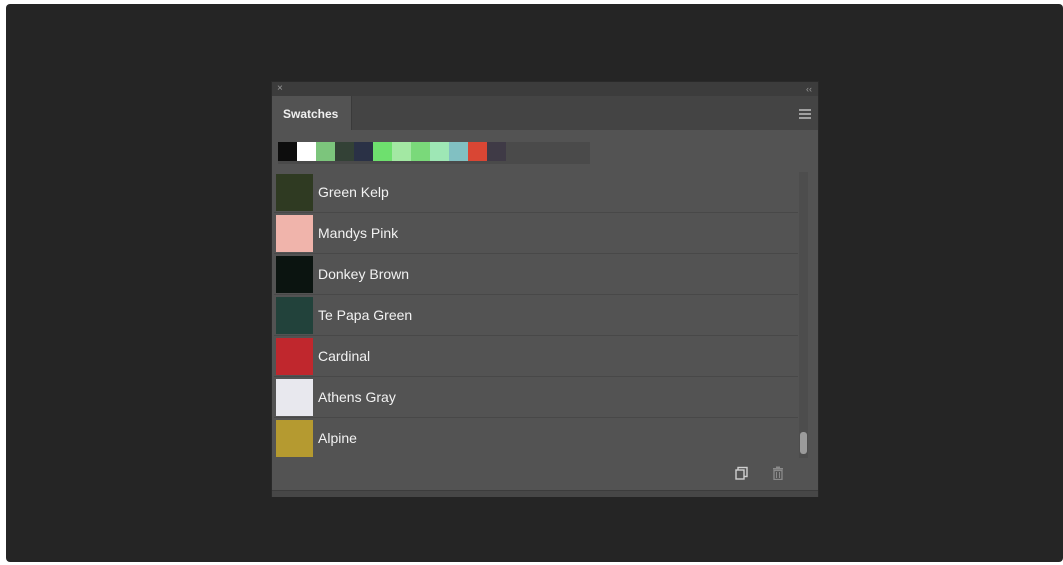  Describe the element at coordinates (803, 315) in the screenshot. I see `scrollbar` at that location.